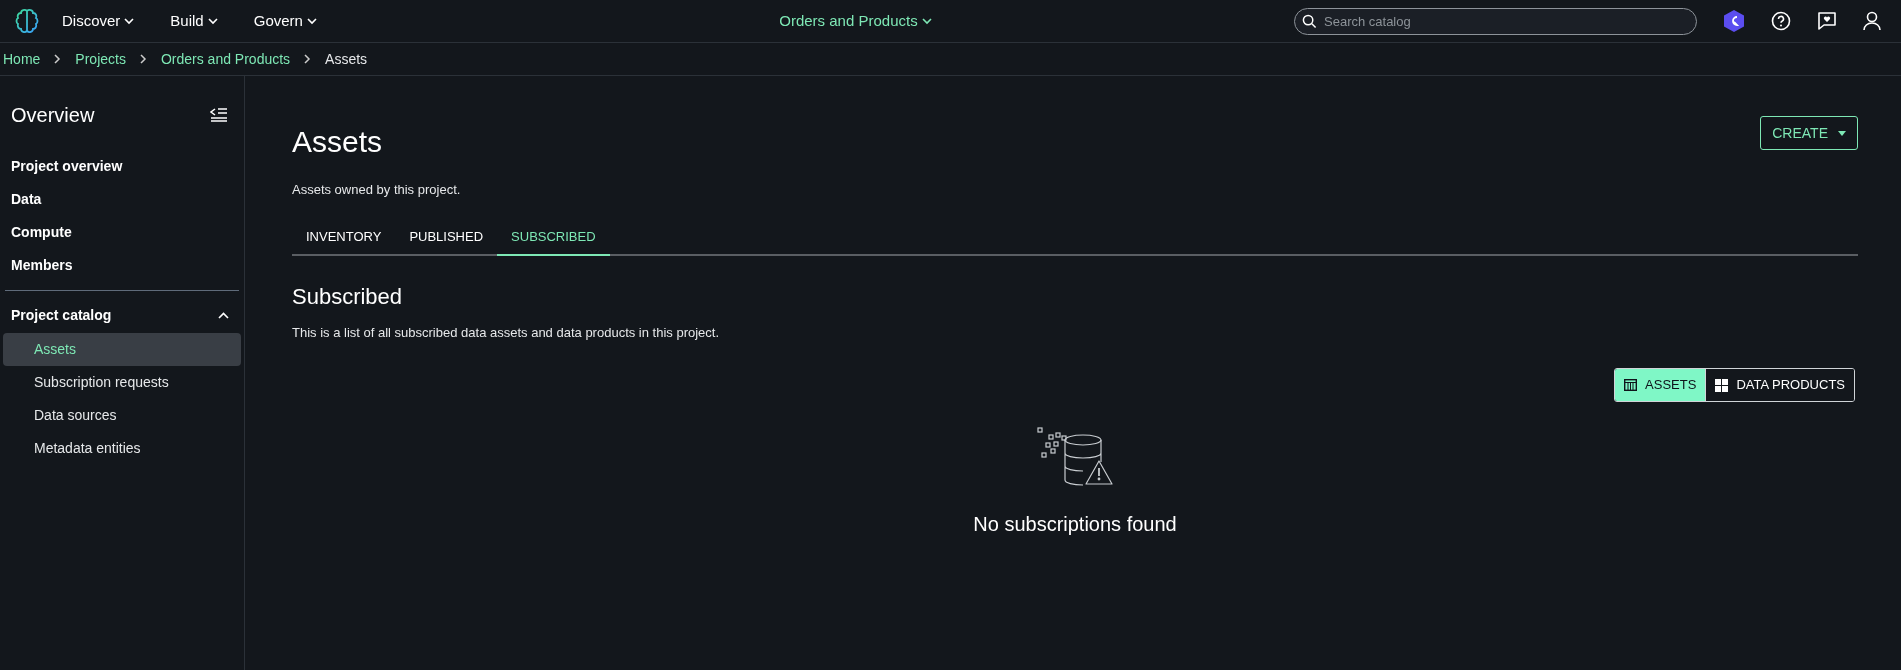  What do you see at coordinates (225, 59) in the screenshot?
I see `breadcrumb-link: Orders and Products` at bounding box center [225, 59].